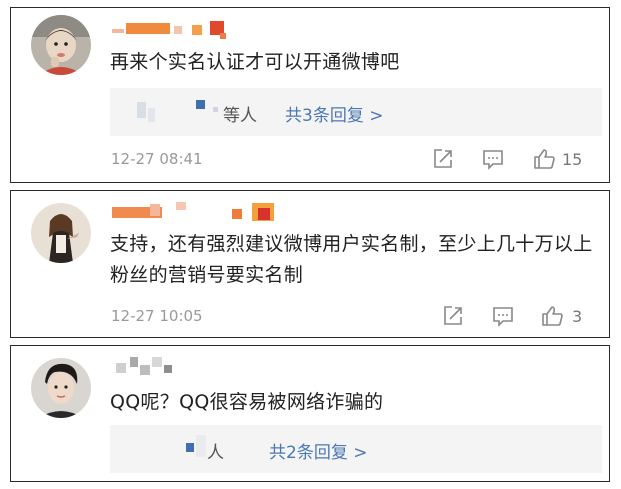 Image resolution: width=621 pixels, height=489 pixels. Describe the element at coordinates (255, 62) in the screenshot. I see `comment-text: 再来个实名认证才可以开通微博吧` at that location.